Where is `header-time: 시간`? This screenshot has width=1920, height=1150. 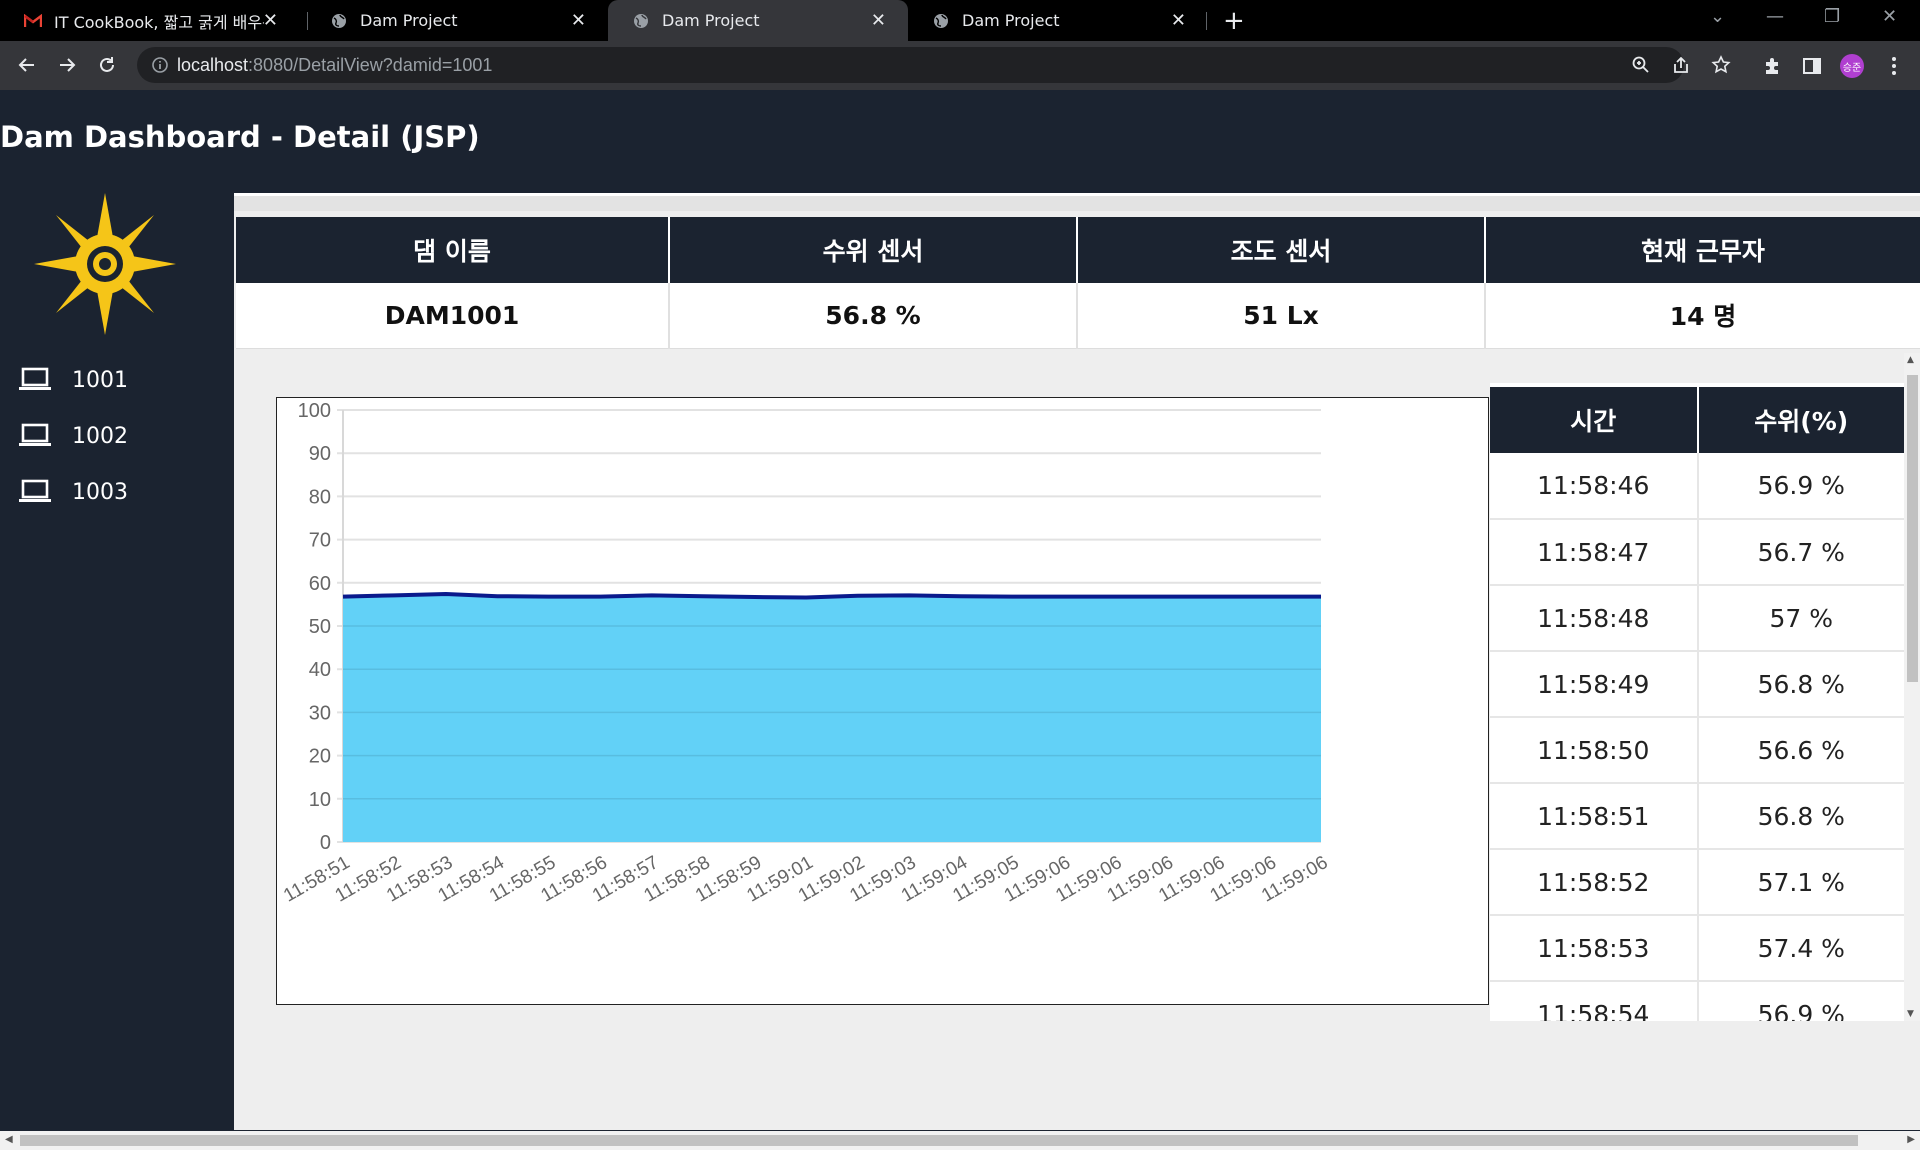
header-time: 시간 is located at coordinates (1594, 420).